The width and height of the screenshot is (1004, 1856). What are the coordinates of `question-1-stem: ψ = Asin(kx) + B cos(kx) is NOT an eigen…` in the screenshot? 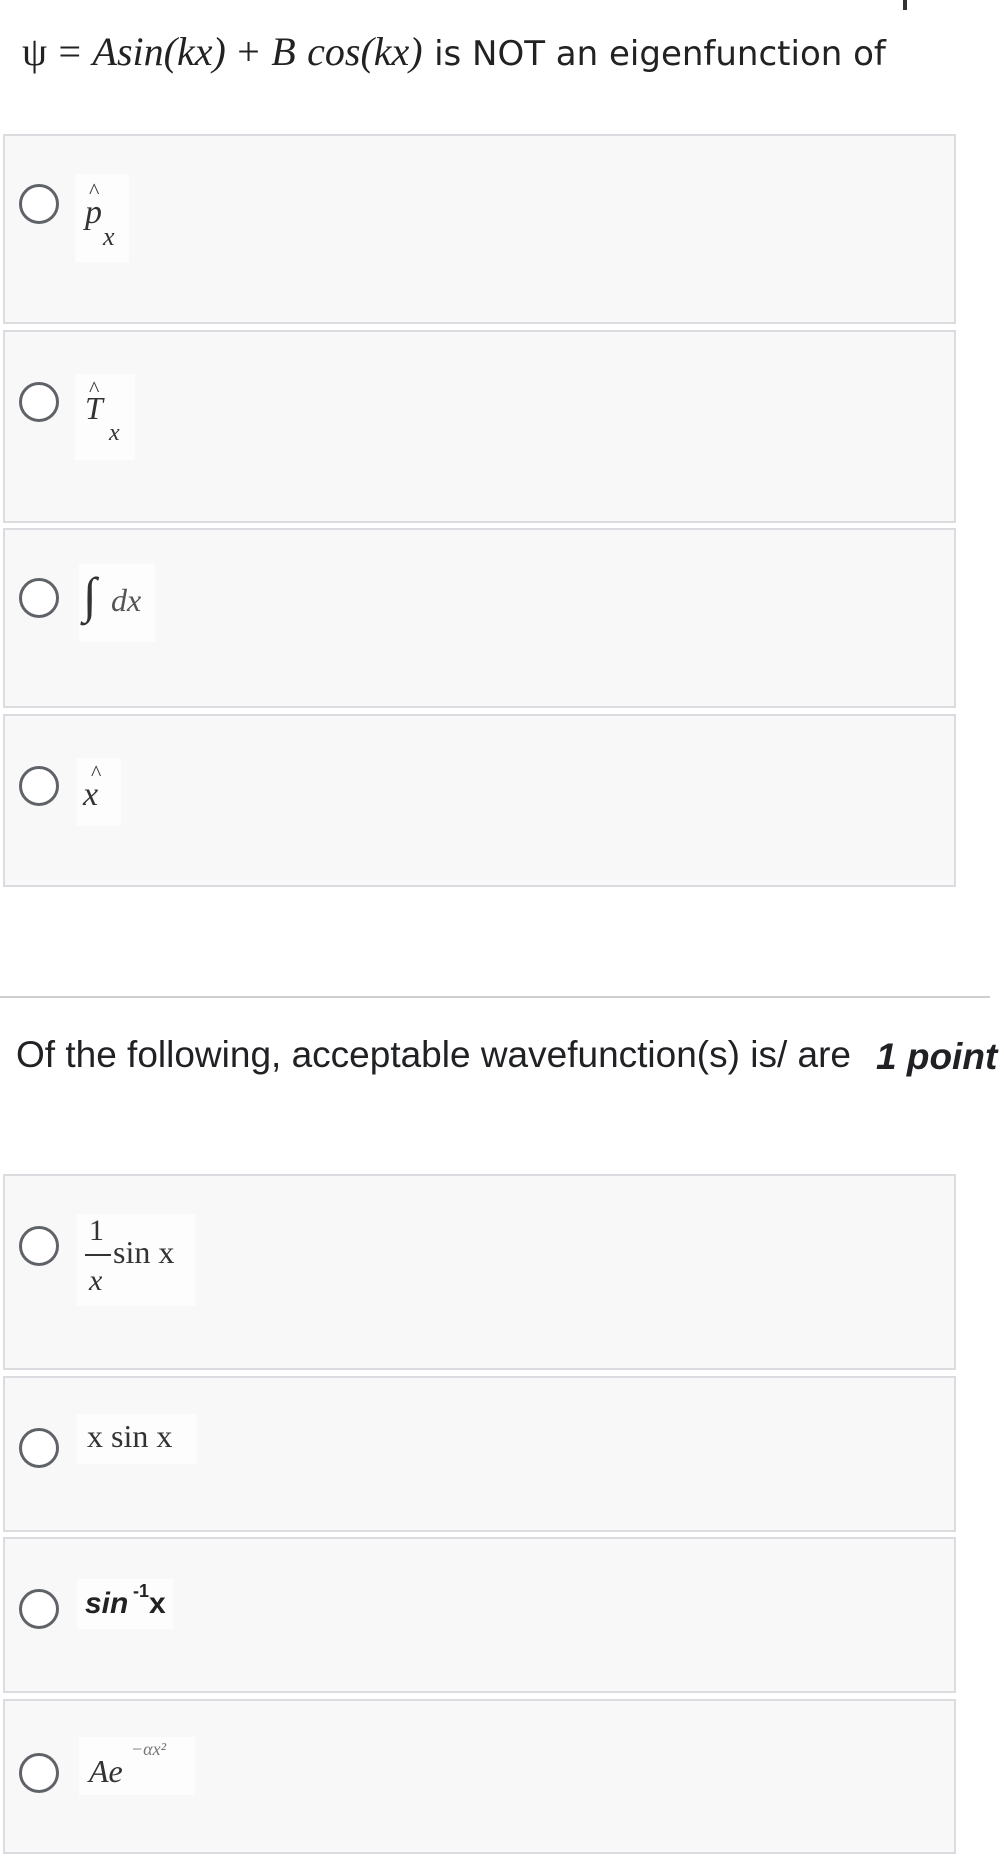 It's located at (502, 52).